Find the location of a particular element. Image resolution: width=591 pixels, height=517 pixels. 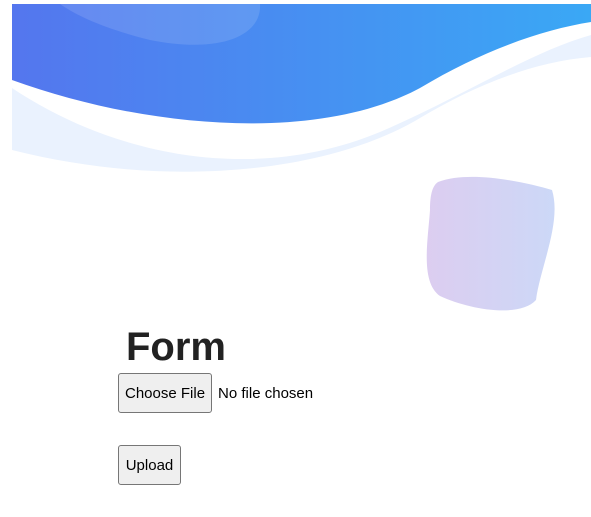

upload-button: Upload is located at coordinates (149, 465).